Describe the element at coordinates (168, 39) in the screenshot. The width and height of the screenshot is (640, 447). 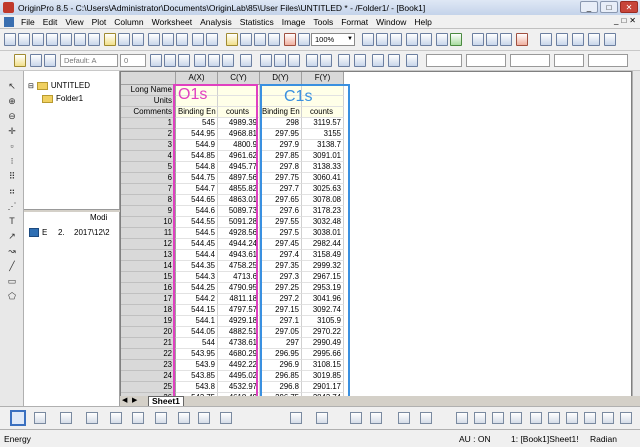
I see `save-window-icon` at that location.